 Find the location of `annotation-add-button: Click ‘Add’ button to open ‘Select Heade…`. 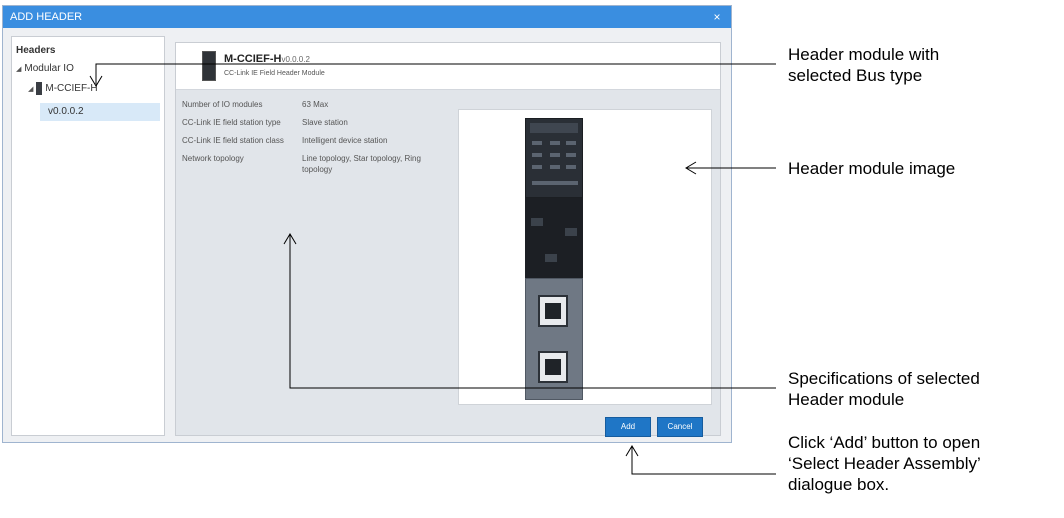

annotation-add-button: Click ‘Add’ button to open ‘Select Heade… is located at coordinates (884, 463).